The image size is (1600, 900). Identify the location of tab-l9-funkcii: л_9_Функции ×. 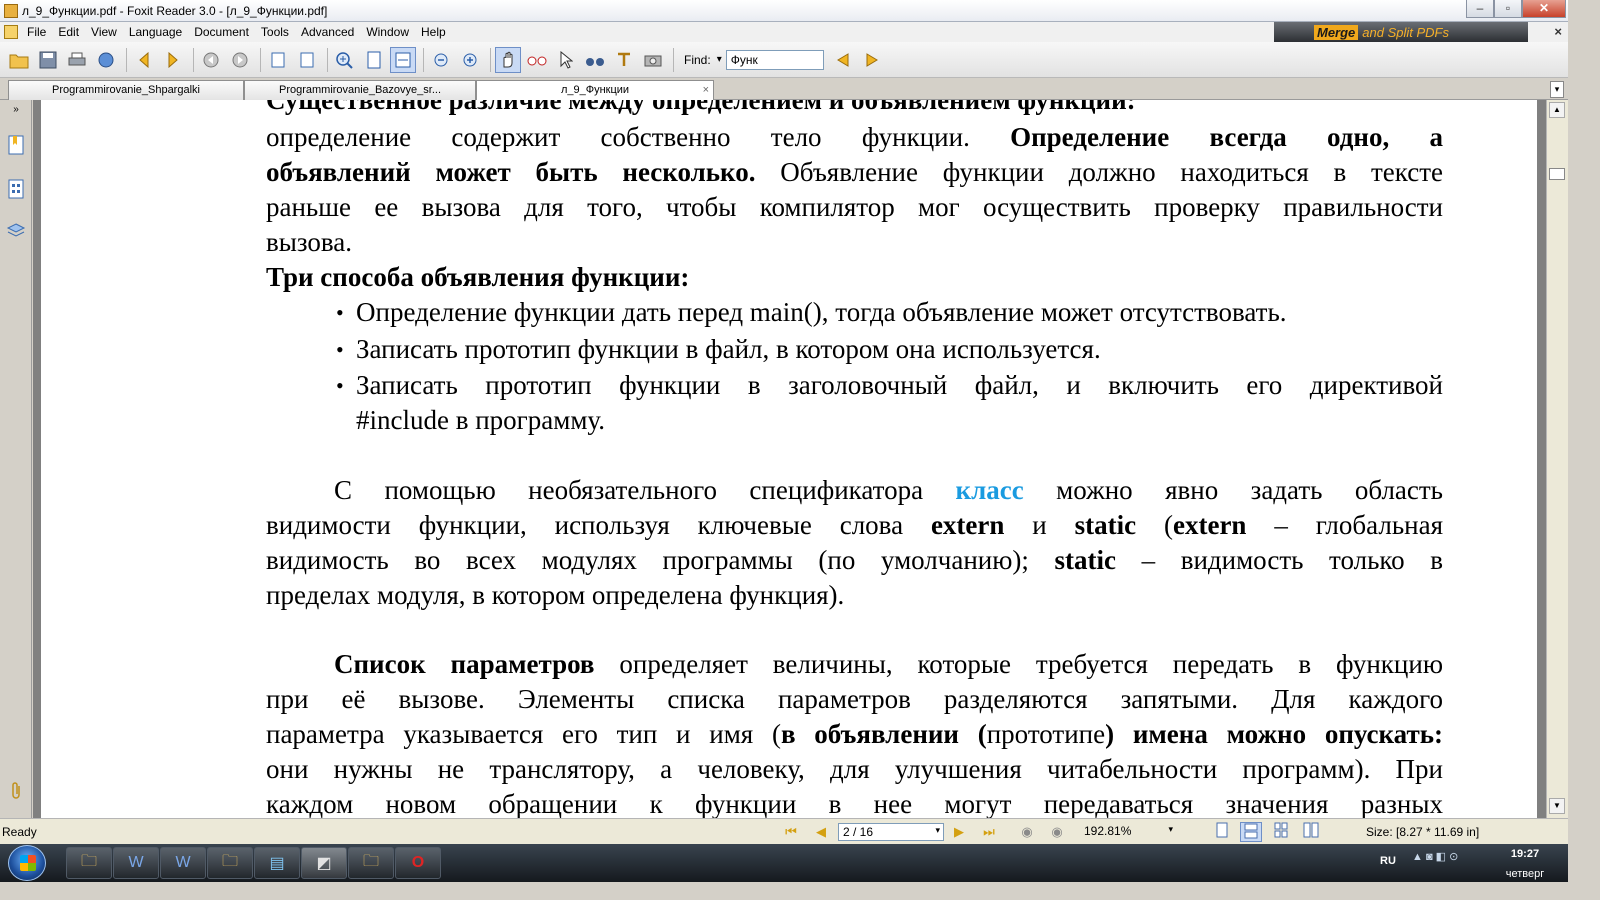
(595, 90).